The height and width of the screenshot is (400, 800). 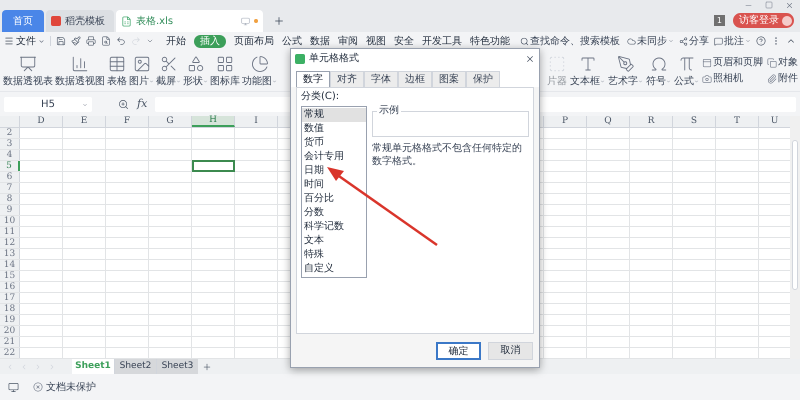 I want to click on dialog-title: 单元格格式, so click(x=334, y=59).